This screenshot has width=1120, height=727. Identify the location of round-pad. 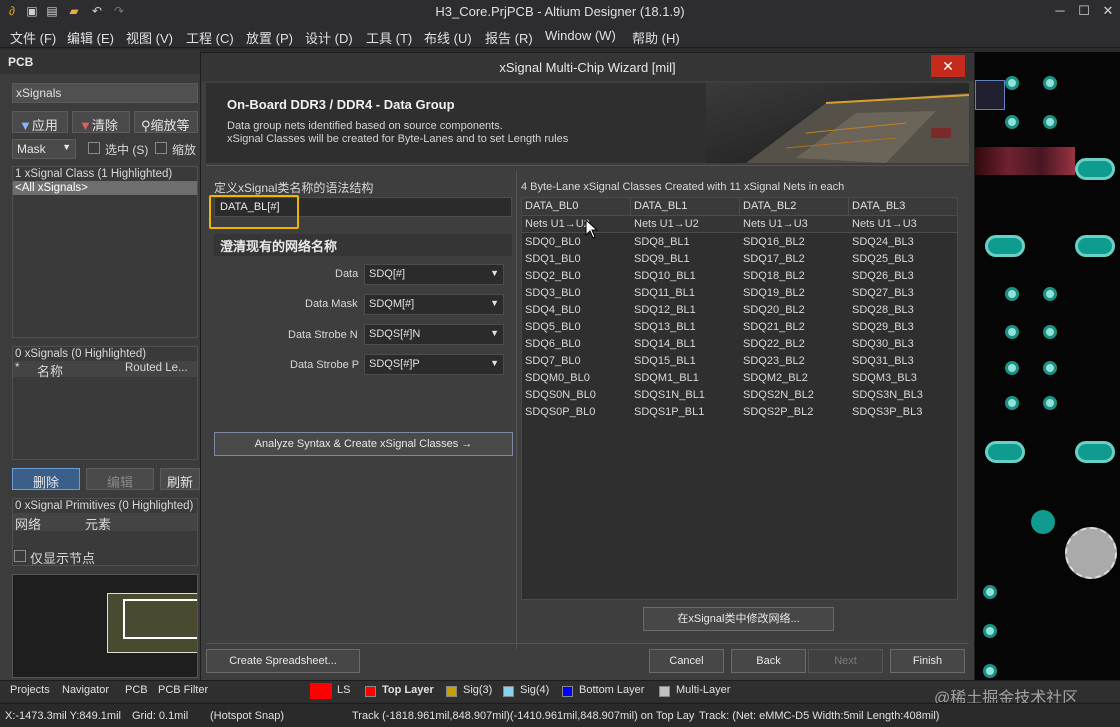
(1043, 522).